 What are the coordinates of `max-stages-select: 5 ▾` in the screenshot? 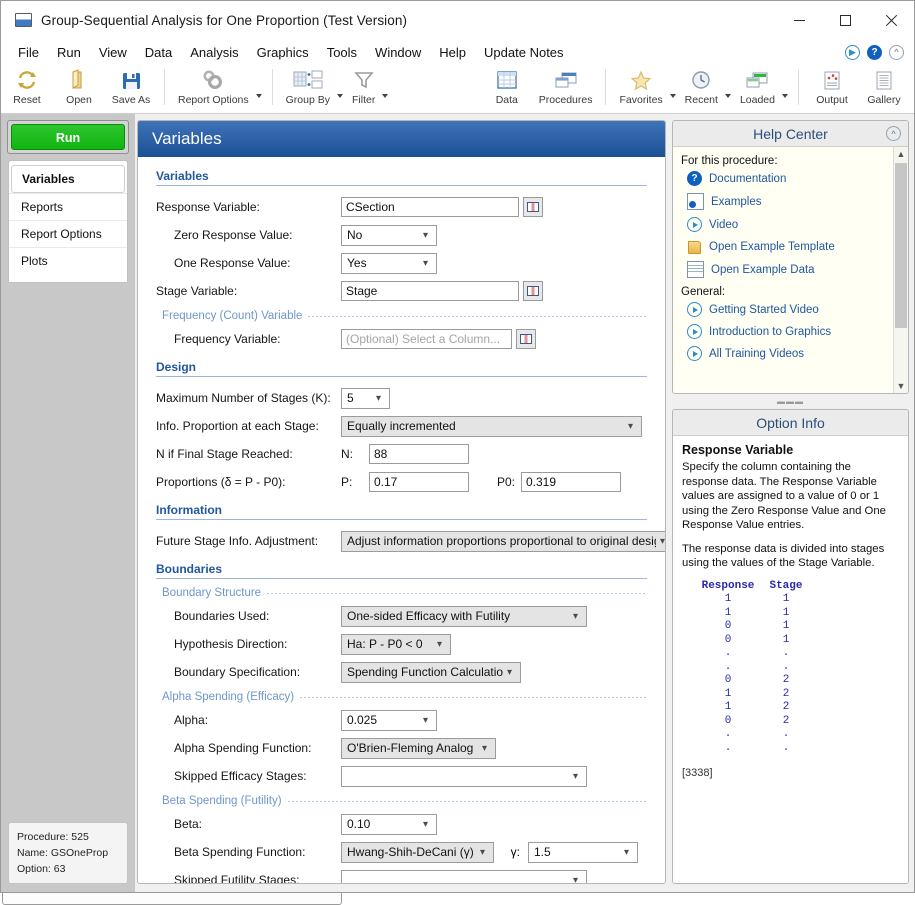 It's located at (365, 398).